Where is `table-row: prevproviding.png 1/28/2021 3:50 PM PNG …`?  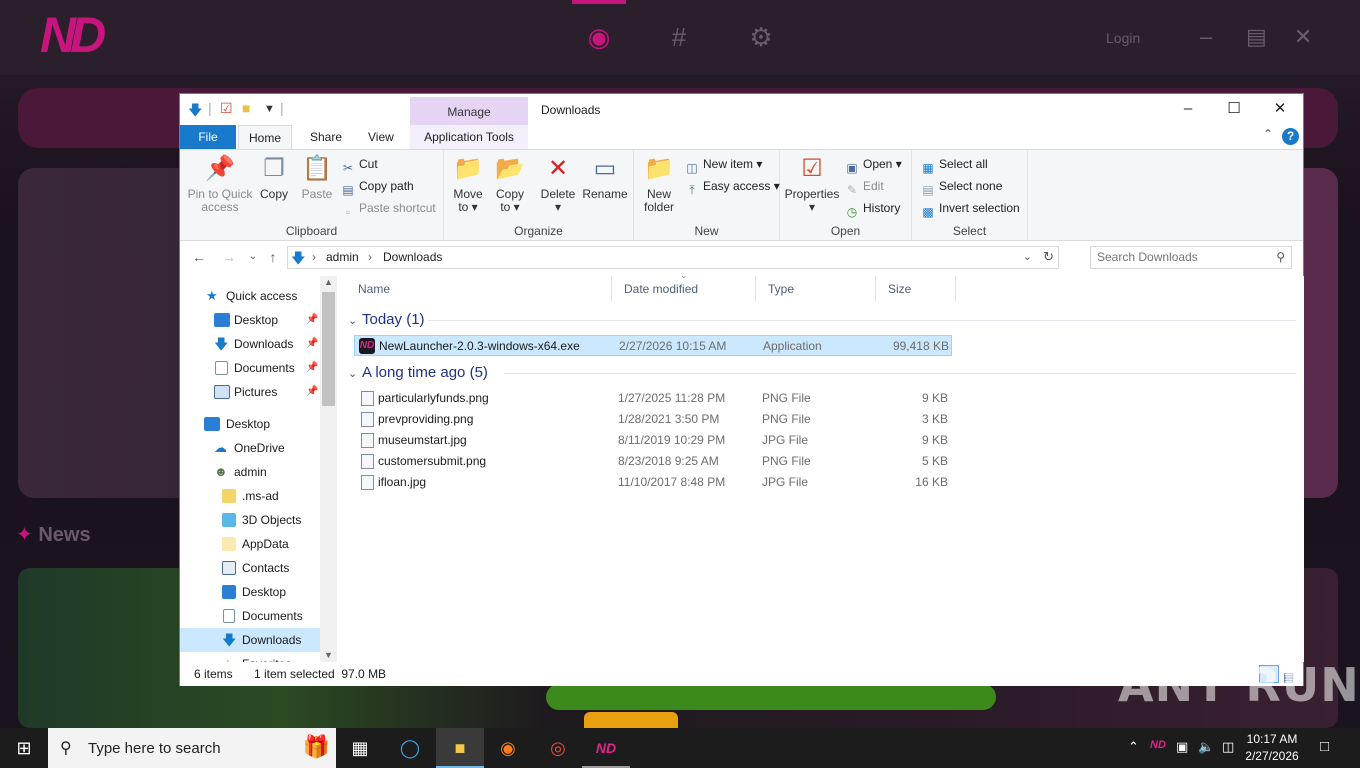
table-row: prevproviding.png 1/28/2021 3:50 PM PNG … is located at coordinates (653, 419).